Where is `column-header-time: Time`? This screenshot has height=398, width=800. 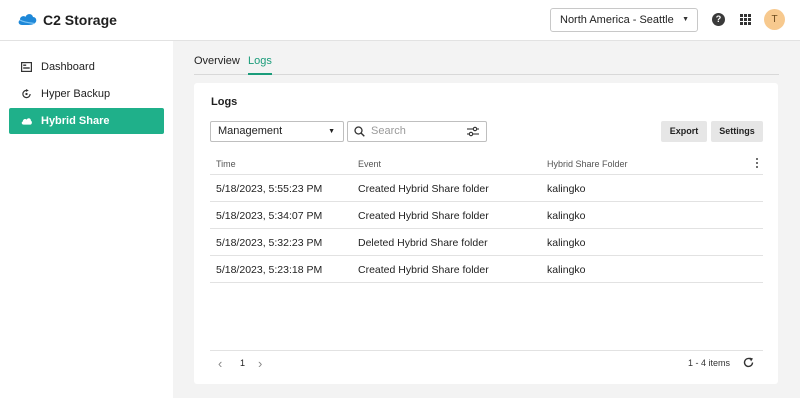
column-header-time: Time is located at coordinates (226, 164).